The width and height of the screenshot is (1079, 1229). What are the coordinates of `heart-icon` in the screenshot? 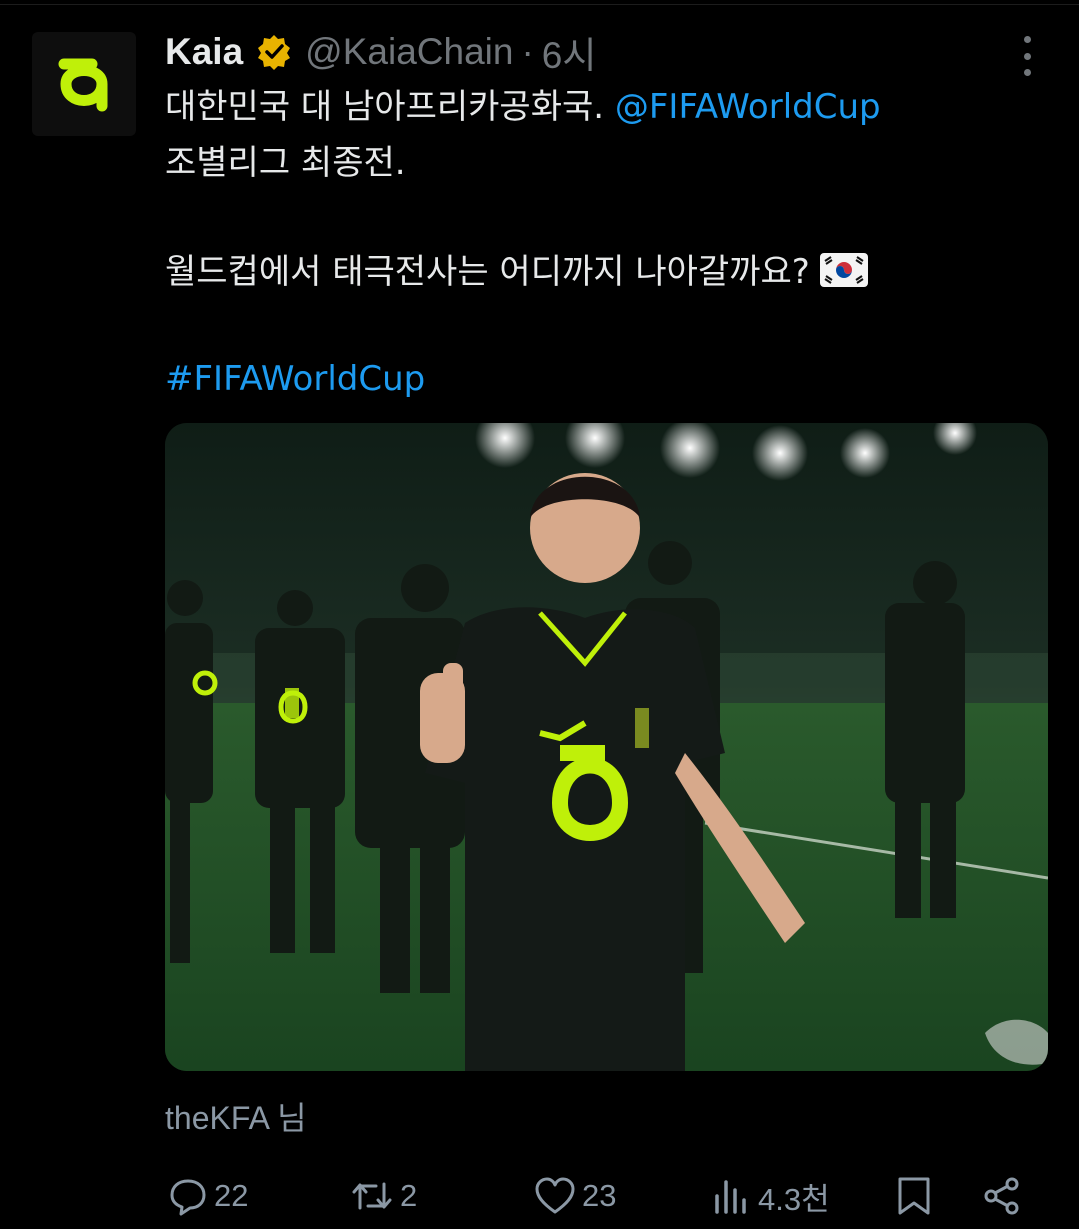 It's located at (555, 1195).